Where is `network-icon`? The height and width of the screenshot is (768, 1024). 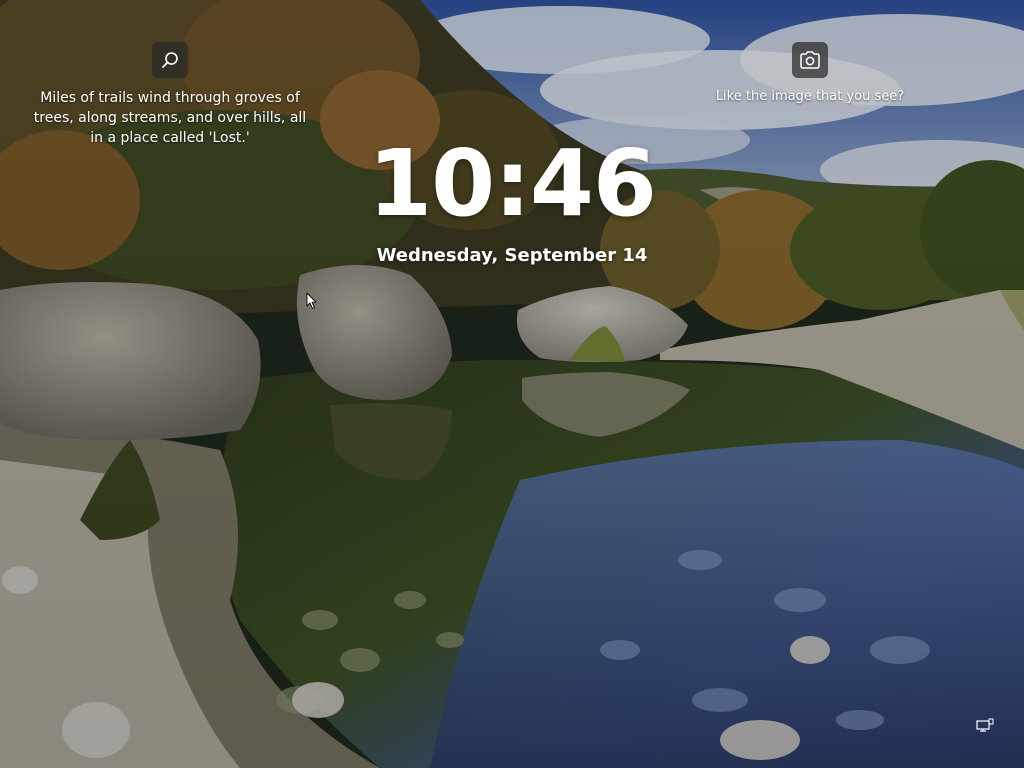 network-icon is located at coordinates (985, 725).